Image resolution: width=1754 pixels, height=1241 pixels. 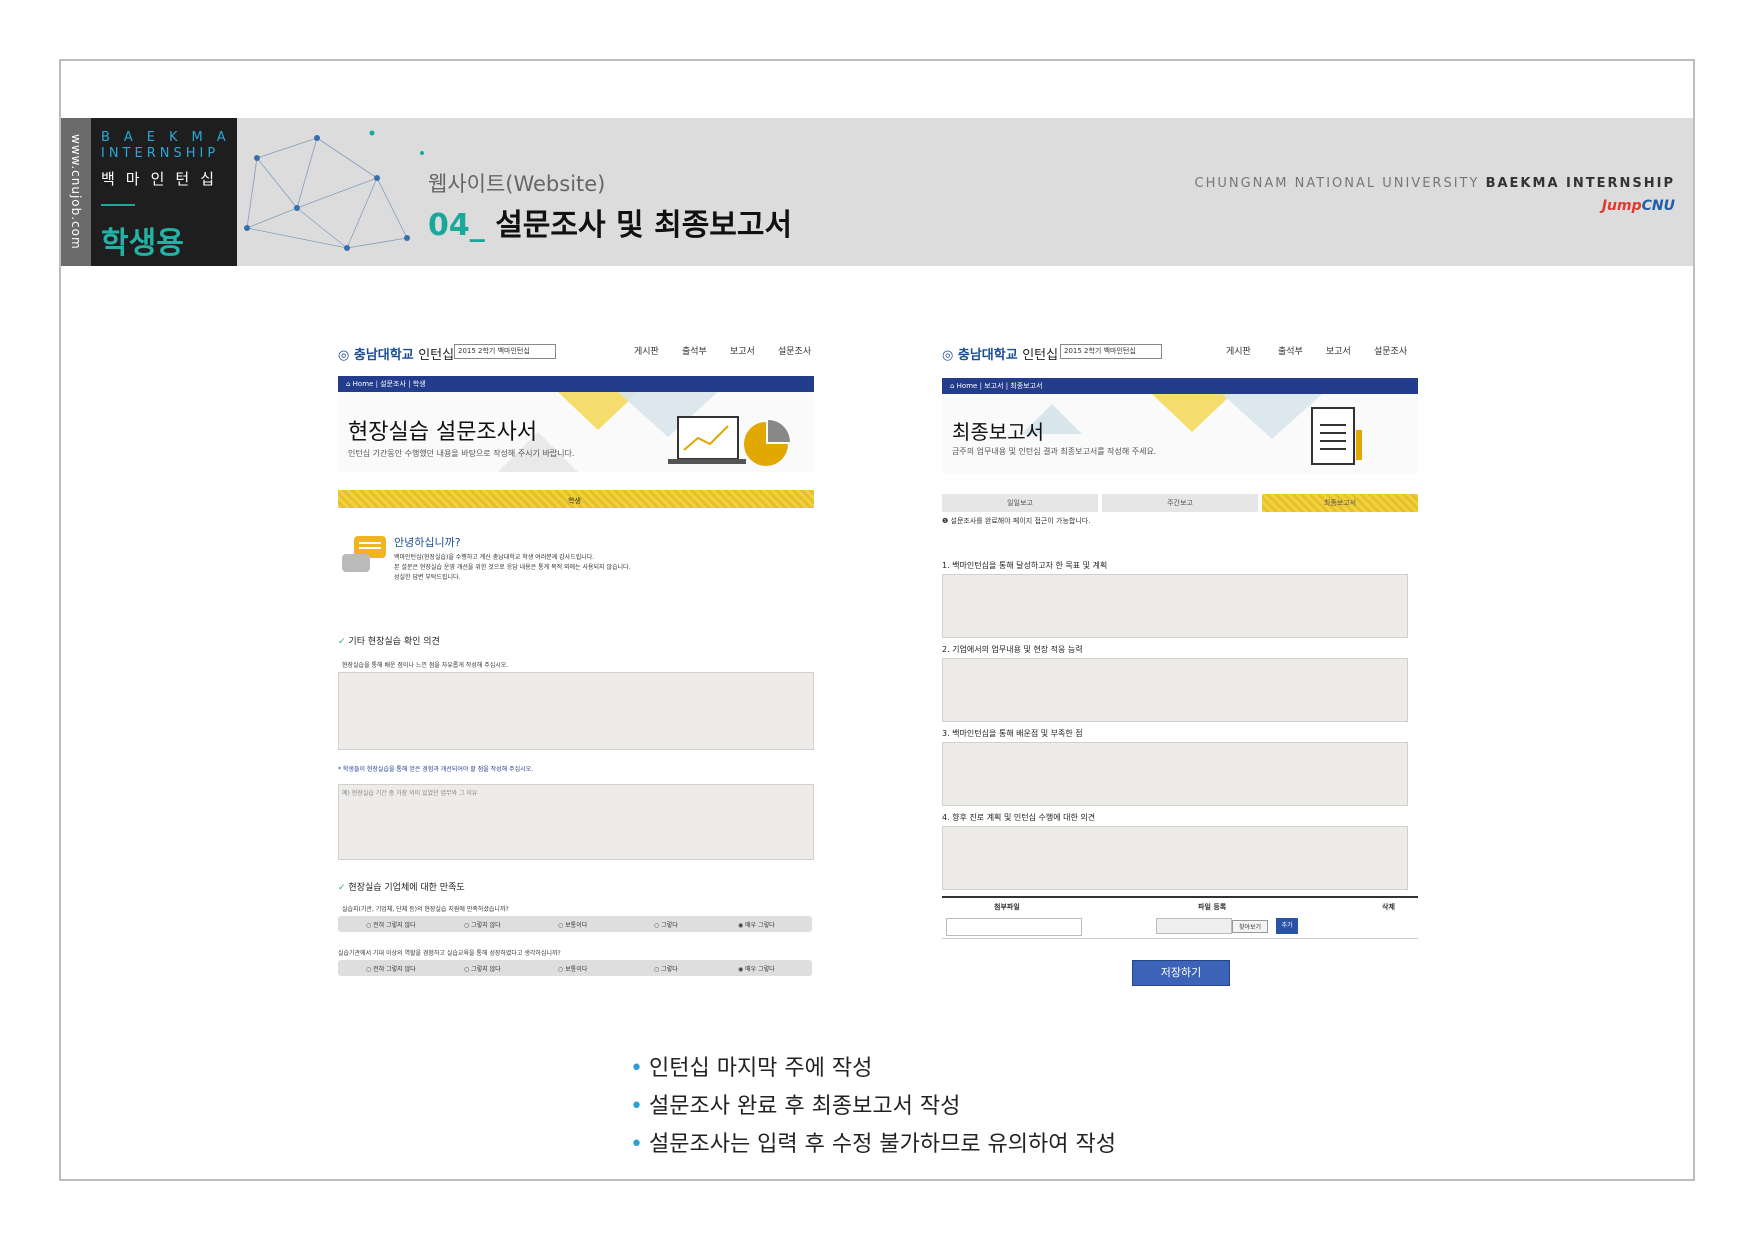 I want to click on notice: ❶ 설문조사를 완료해야 페이지 접근이 가능합니다., so click(x=1016, y=521).